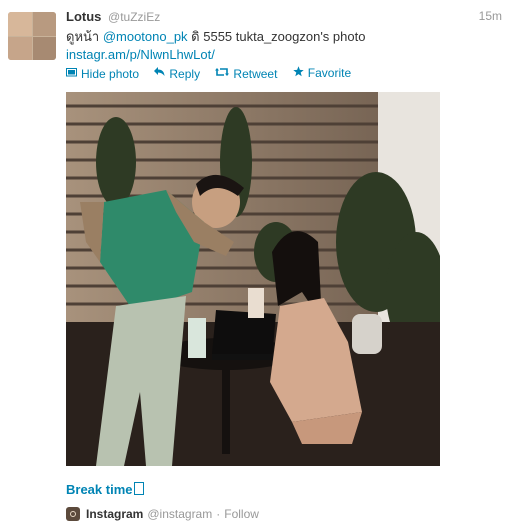  Describe the element at coordinates (222, 73) in the screenshot. I see `retweet-icon` at that location.